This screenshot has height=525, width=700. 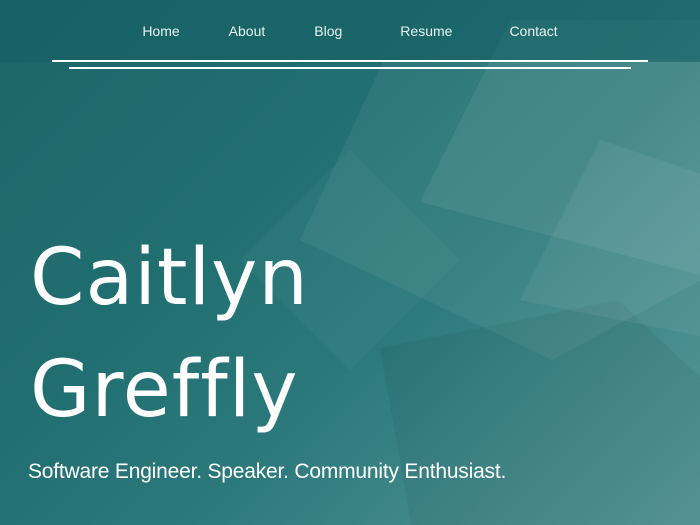 What do you see at coordinates (160, 31) in the screenshot?
I see `nav-link-home: Home` at bounding box center [160, 31].